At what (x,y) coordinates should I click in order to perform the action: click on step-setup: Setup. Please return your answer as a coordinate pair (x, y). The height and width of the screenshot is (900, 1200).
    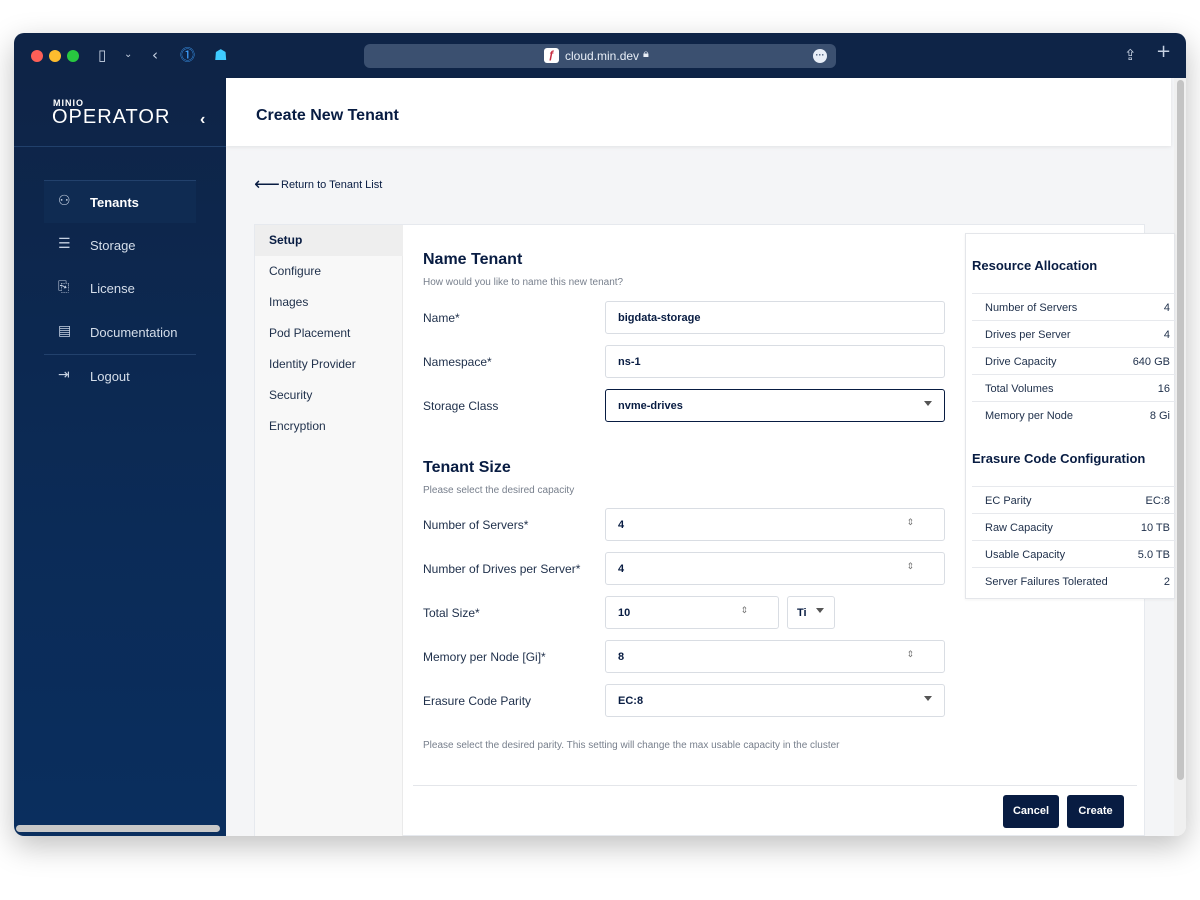
    Looking at the image, I should click on (329, 240).